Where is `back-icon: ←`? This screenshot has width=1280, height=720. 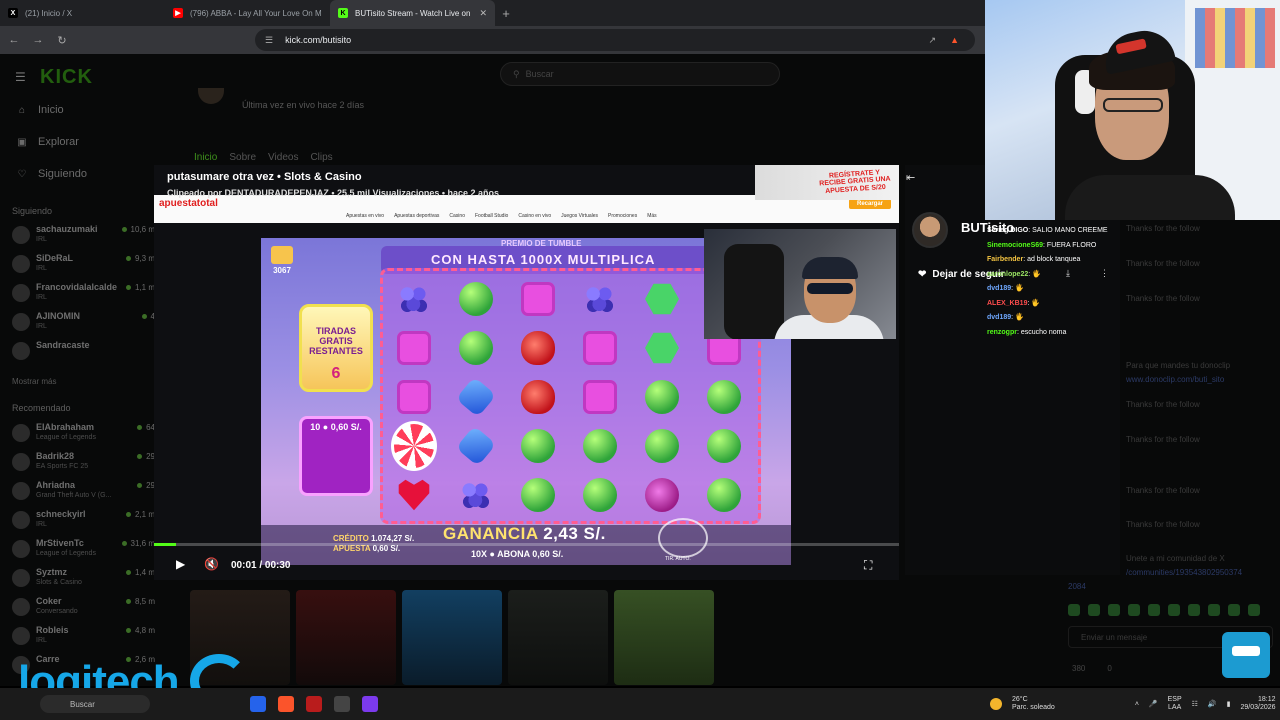 back-icon: ← is located at coordinates (14, 40).